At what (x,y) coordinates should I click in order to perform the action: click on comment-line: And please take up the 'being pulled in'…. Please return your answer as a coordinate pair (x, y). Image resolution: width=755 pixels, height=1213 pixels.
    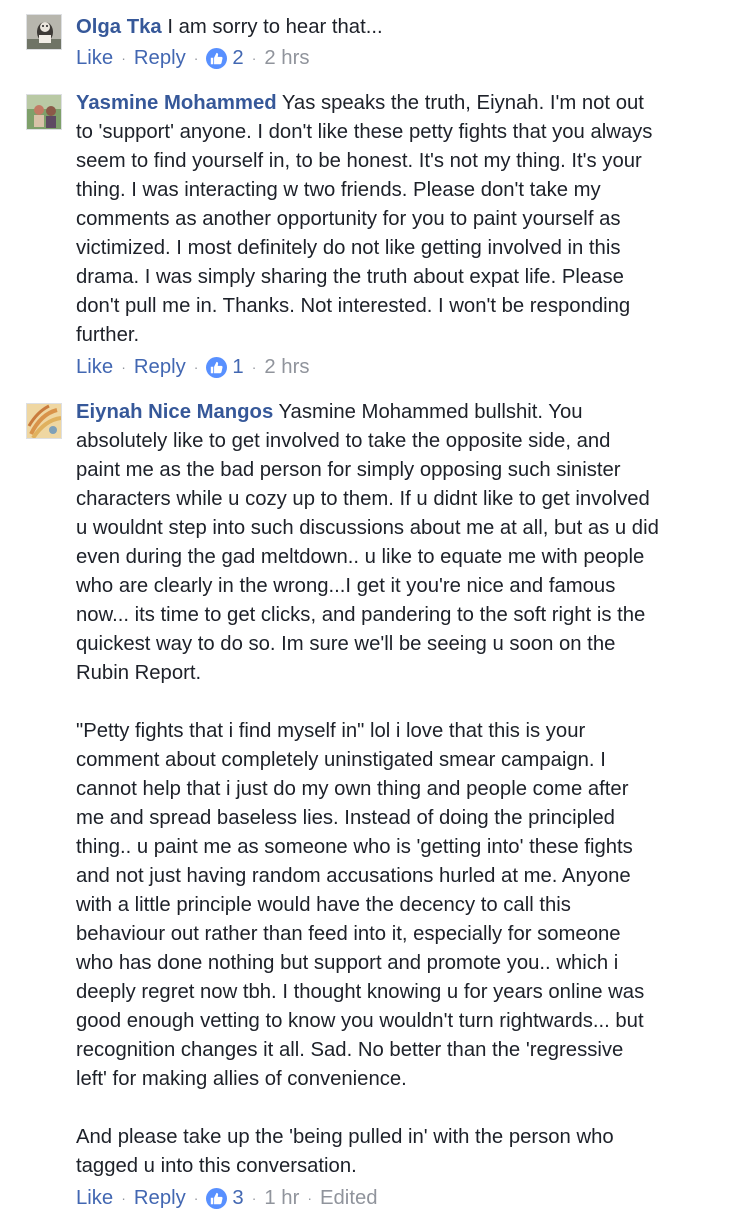
    Looking at the image, I should click on (345, 1137).